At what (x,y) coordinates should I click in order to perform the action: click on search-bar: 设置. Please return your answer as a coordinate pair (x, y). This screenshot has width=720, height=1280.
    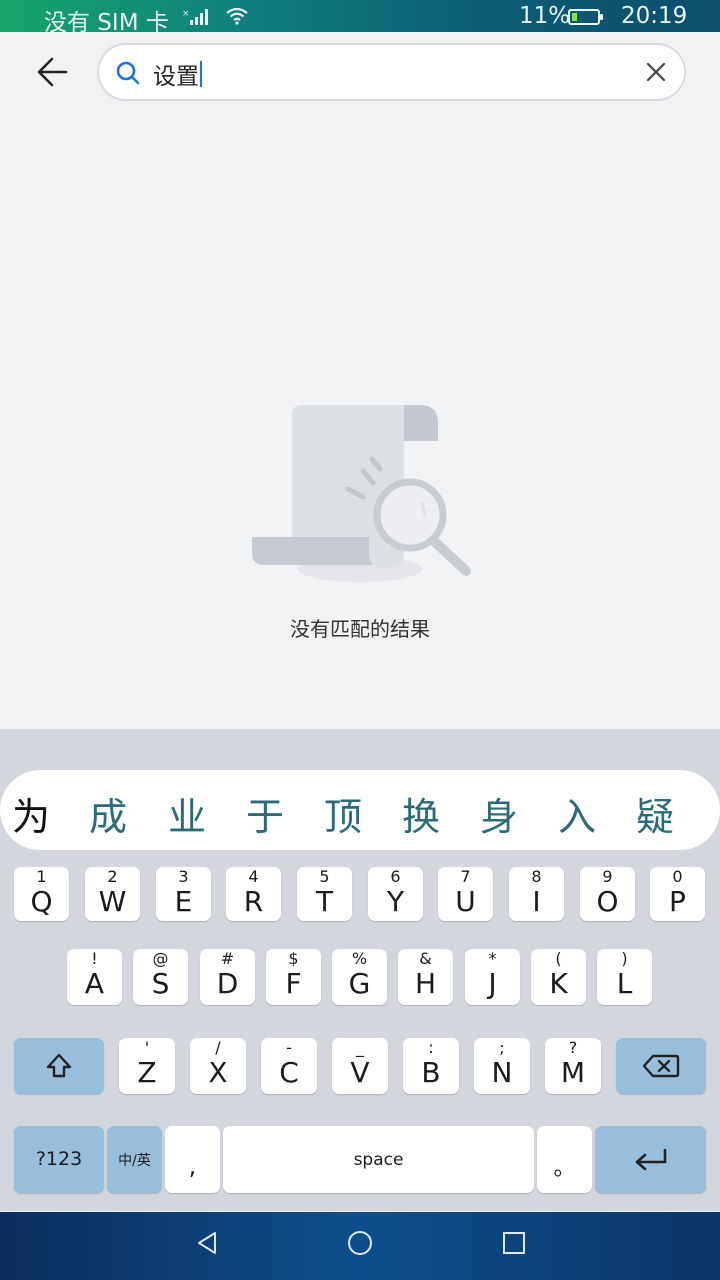
    Looking at the image, I should click on (391, 72).